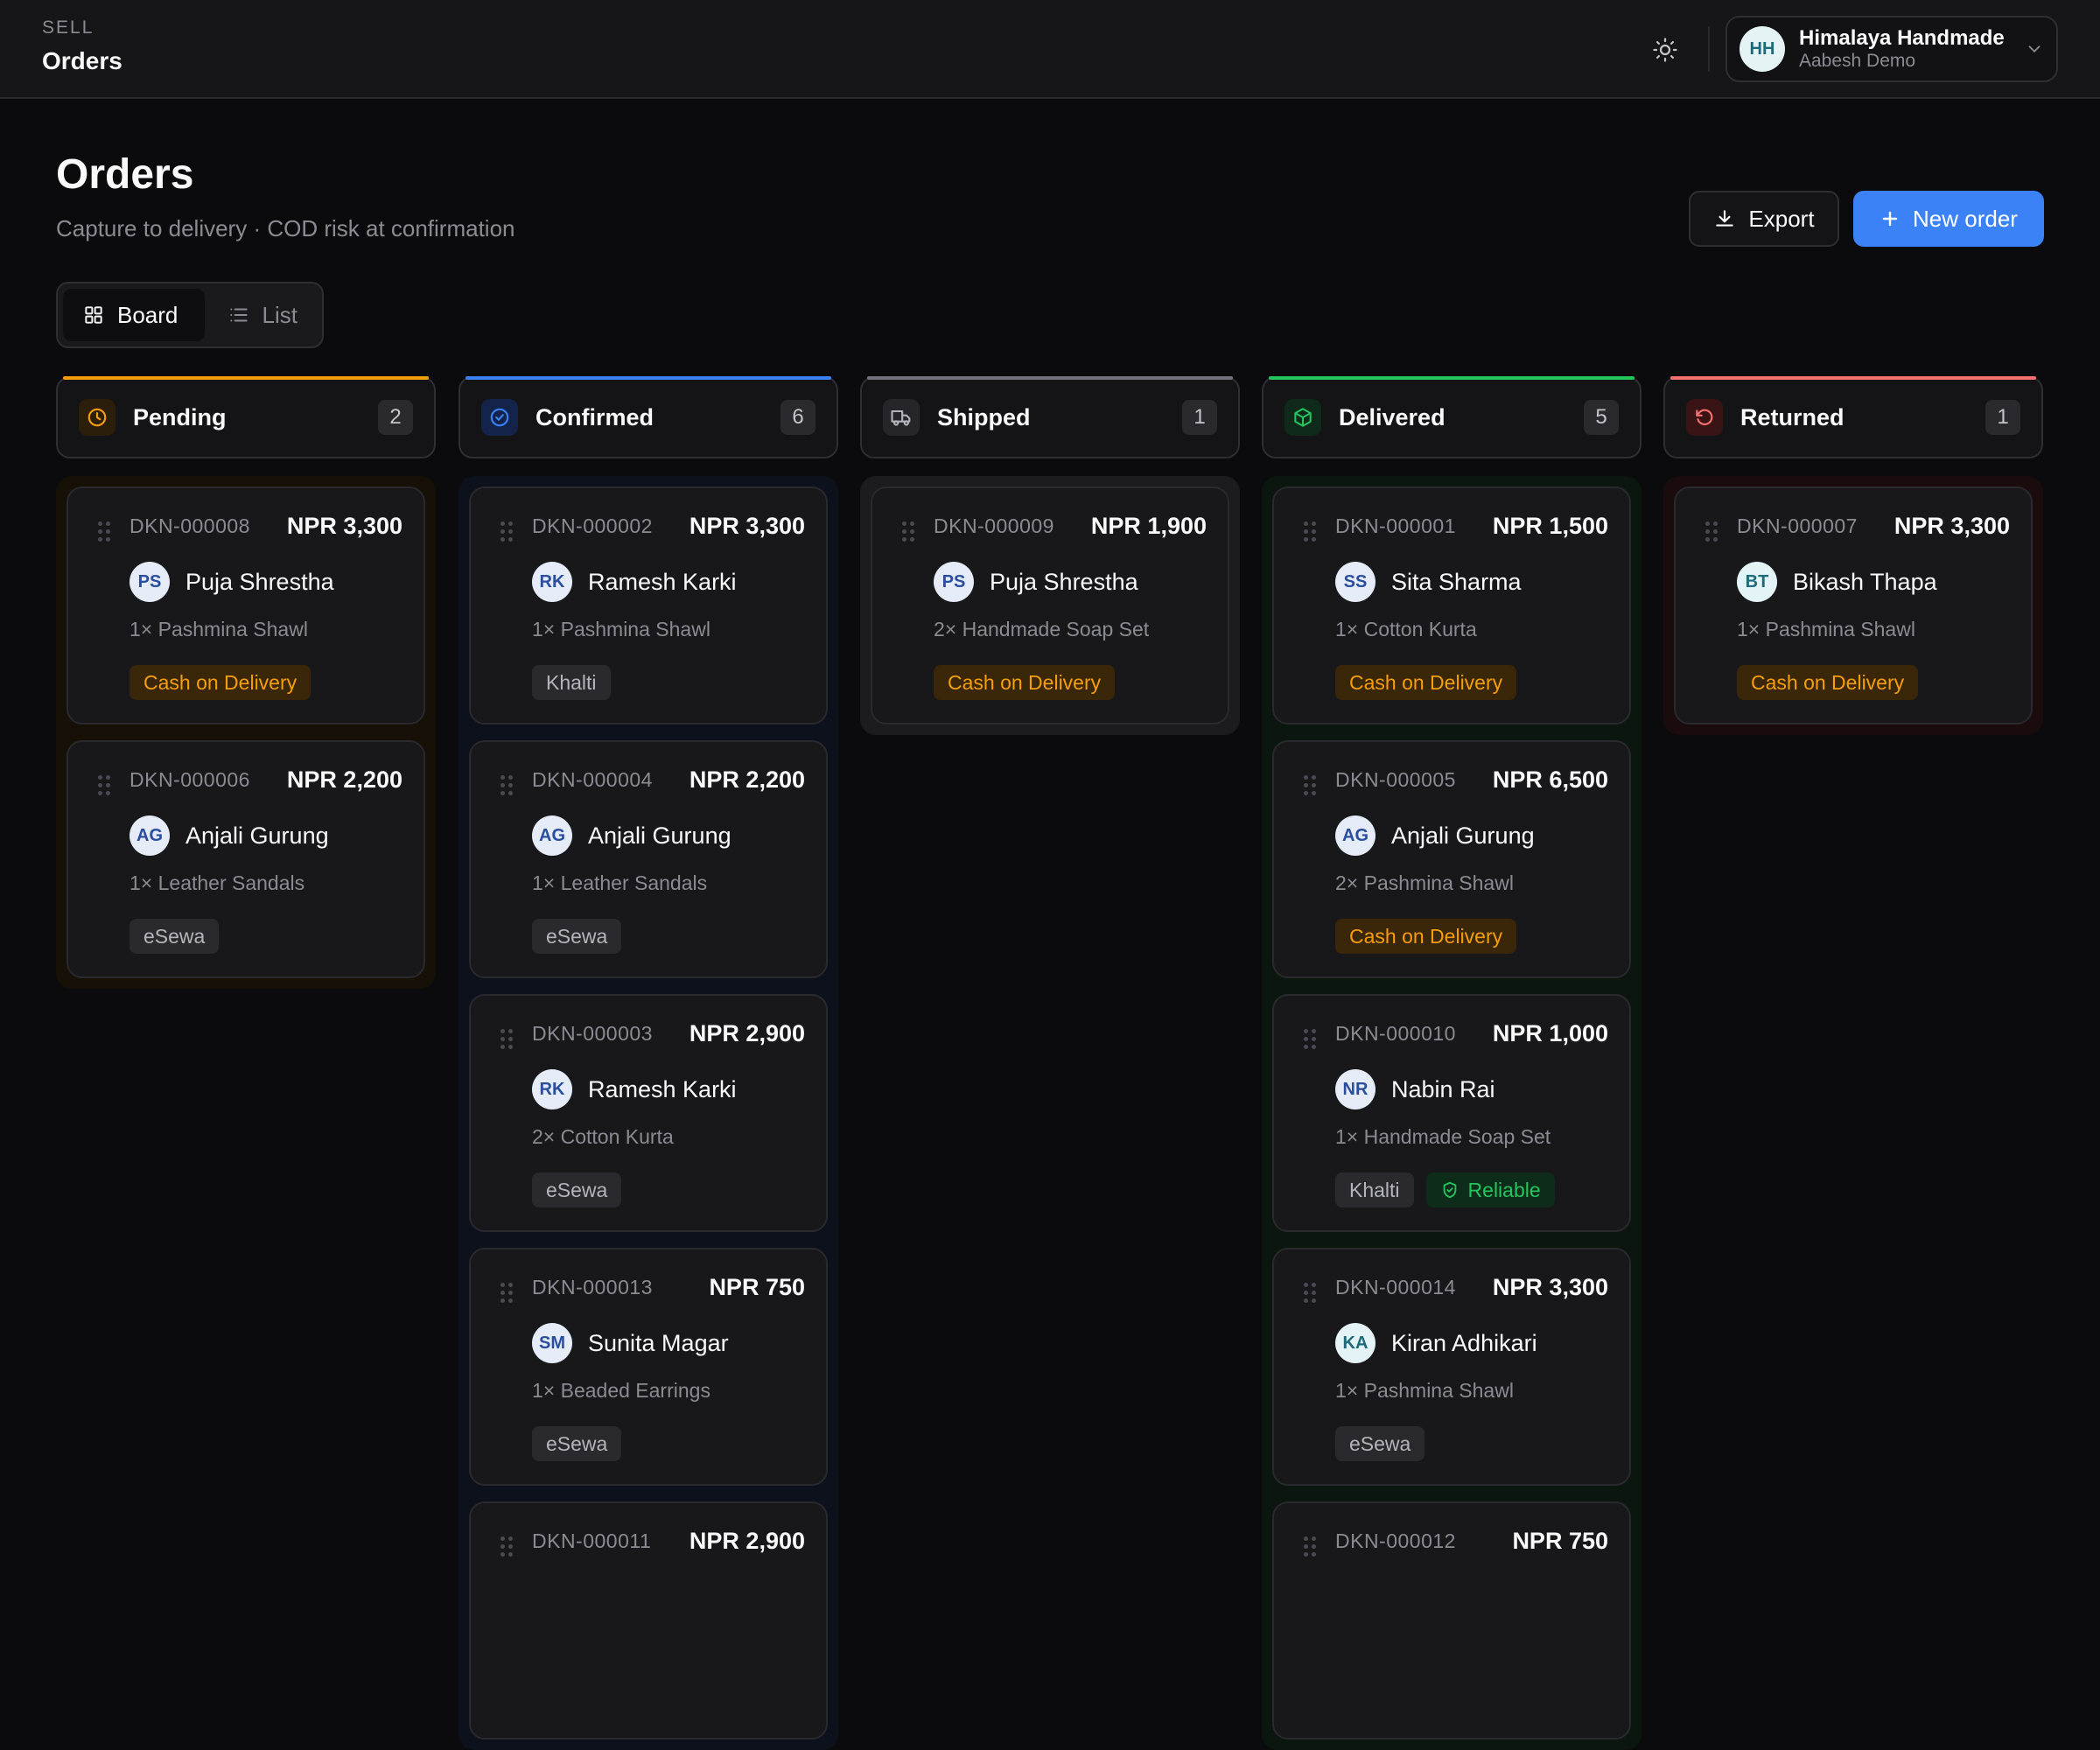  Describe the element at coordinates (630, 1343) in the screenshot. I see `customer: SM Sunita Magar` at that location.